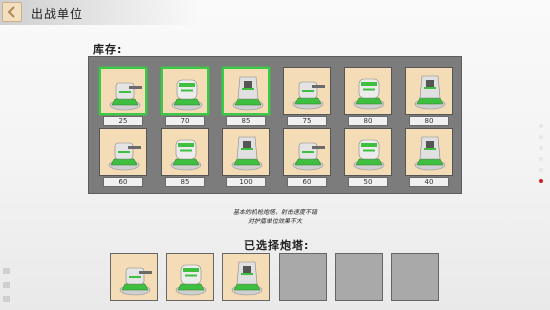 This screenshot has width=550, height=310. I want to click on shield-turret-icon, so click(308, 156).